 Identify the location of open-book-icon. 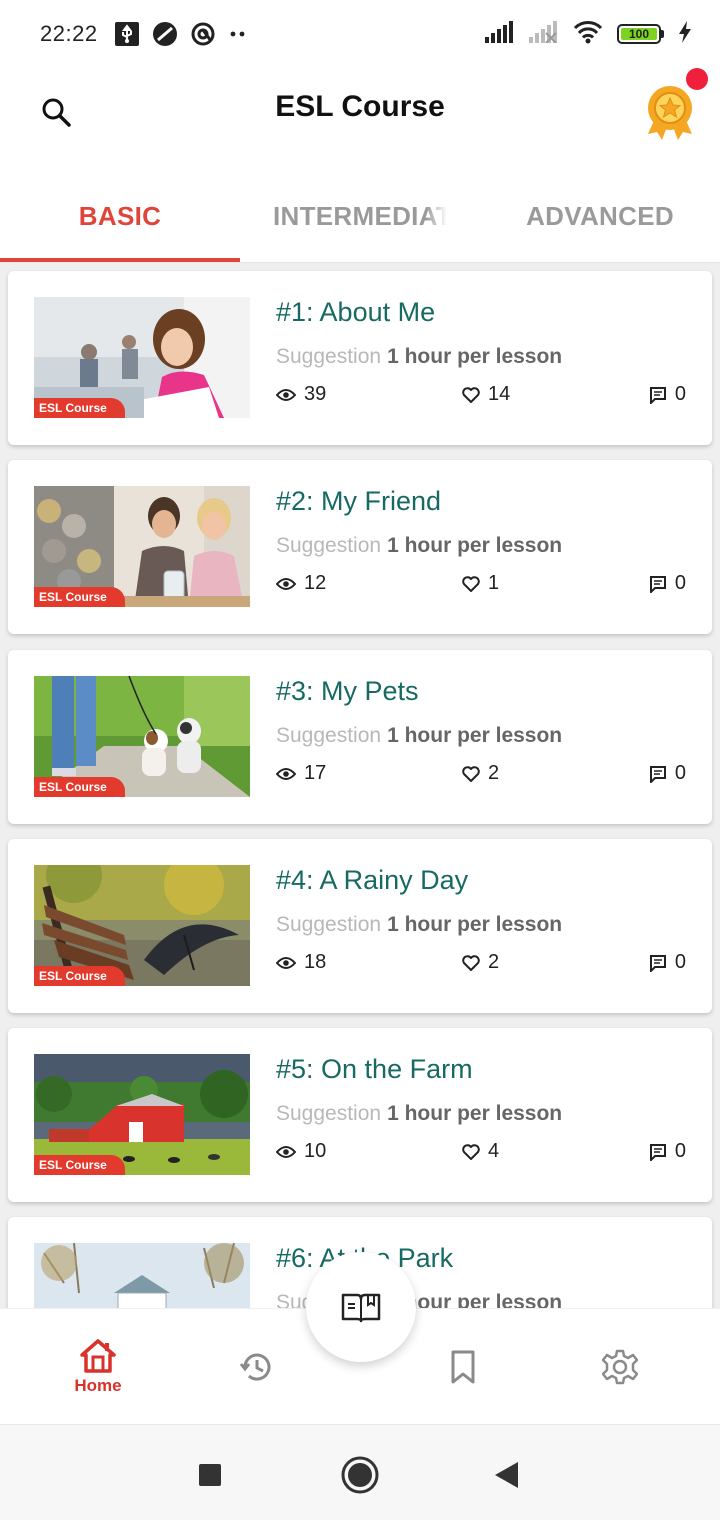
(361, 1308).